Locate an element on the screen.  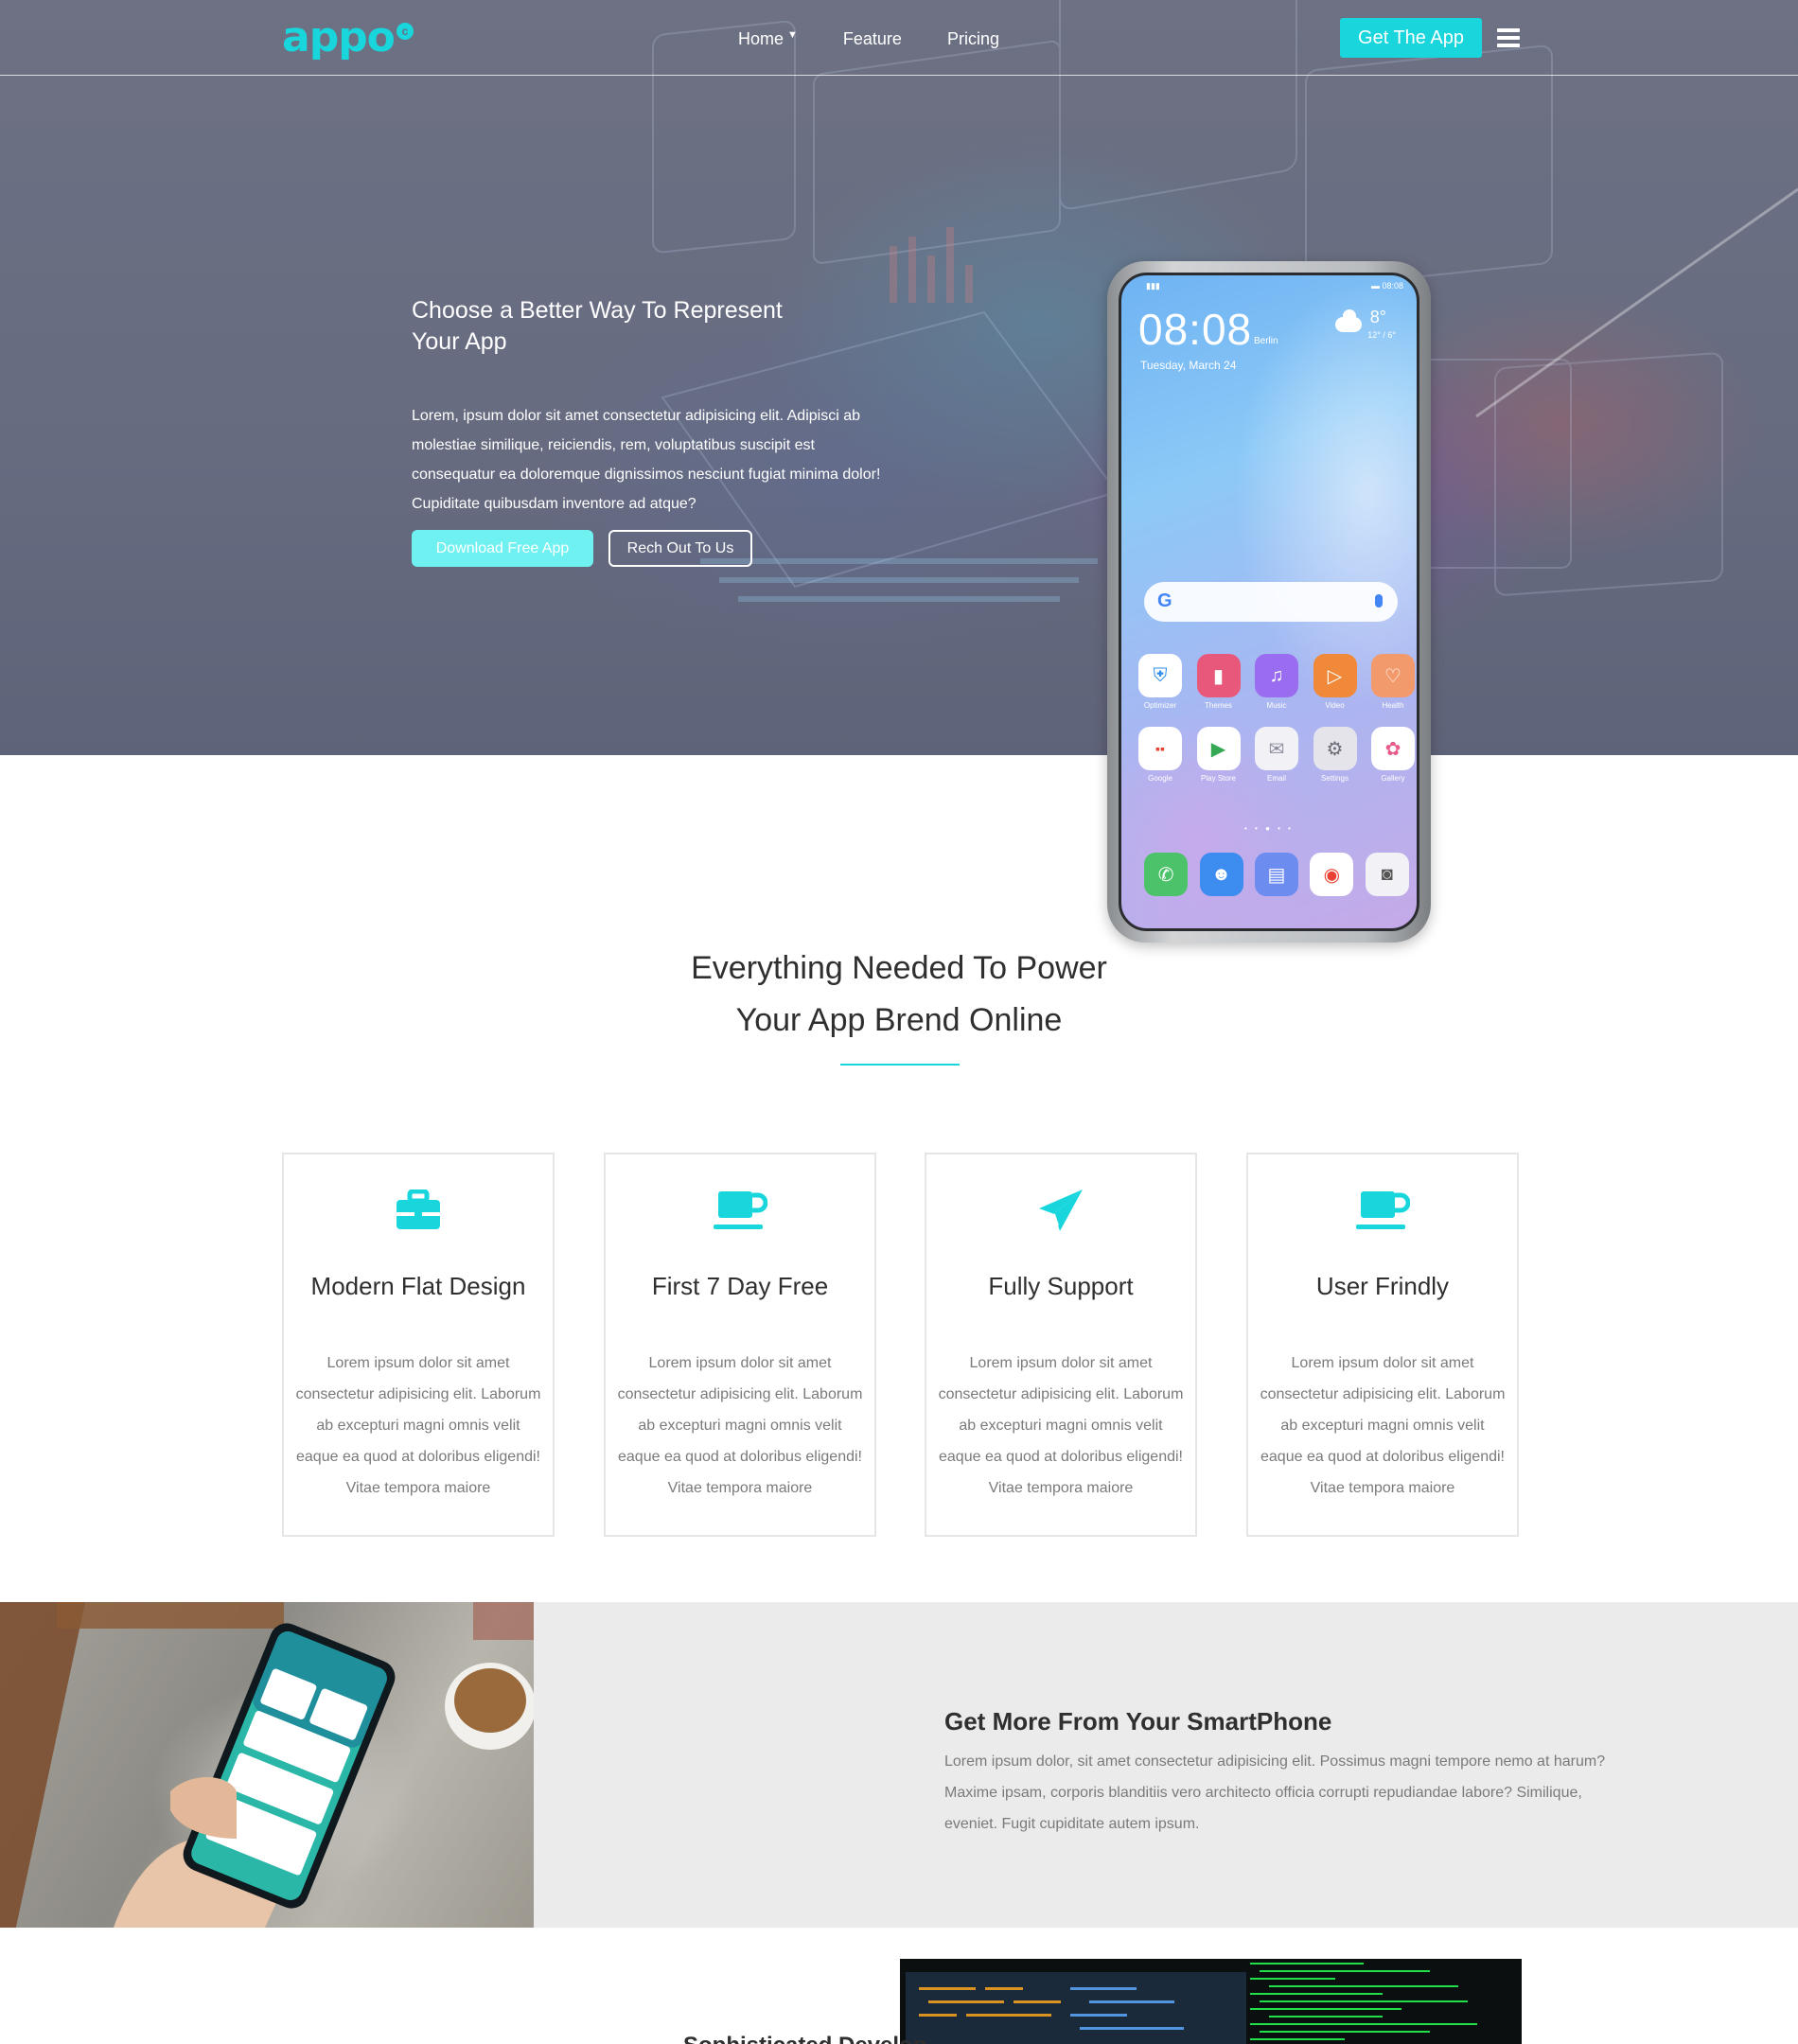
nav-item-label: Home is located at coordinates (761, 38).